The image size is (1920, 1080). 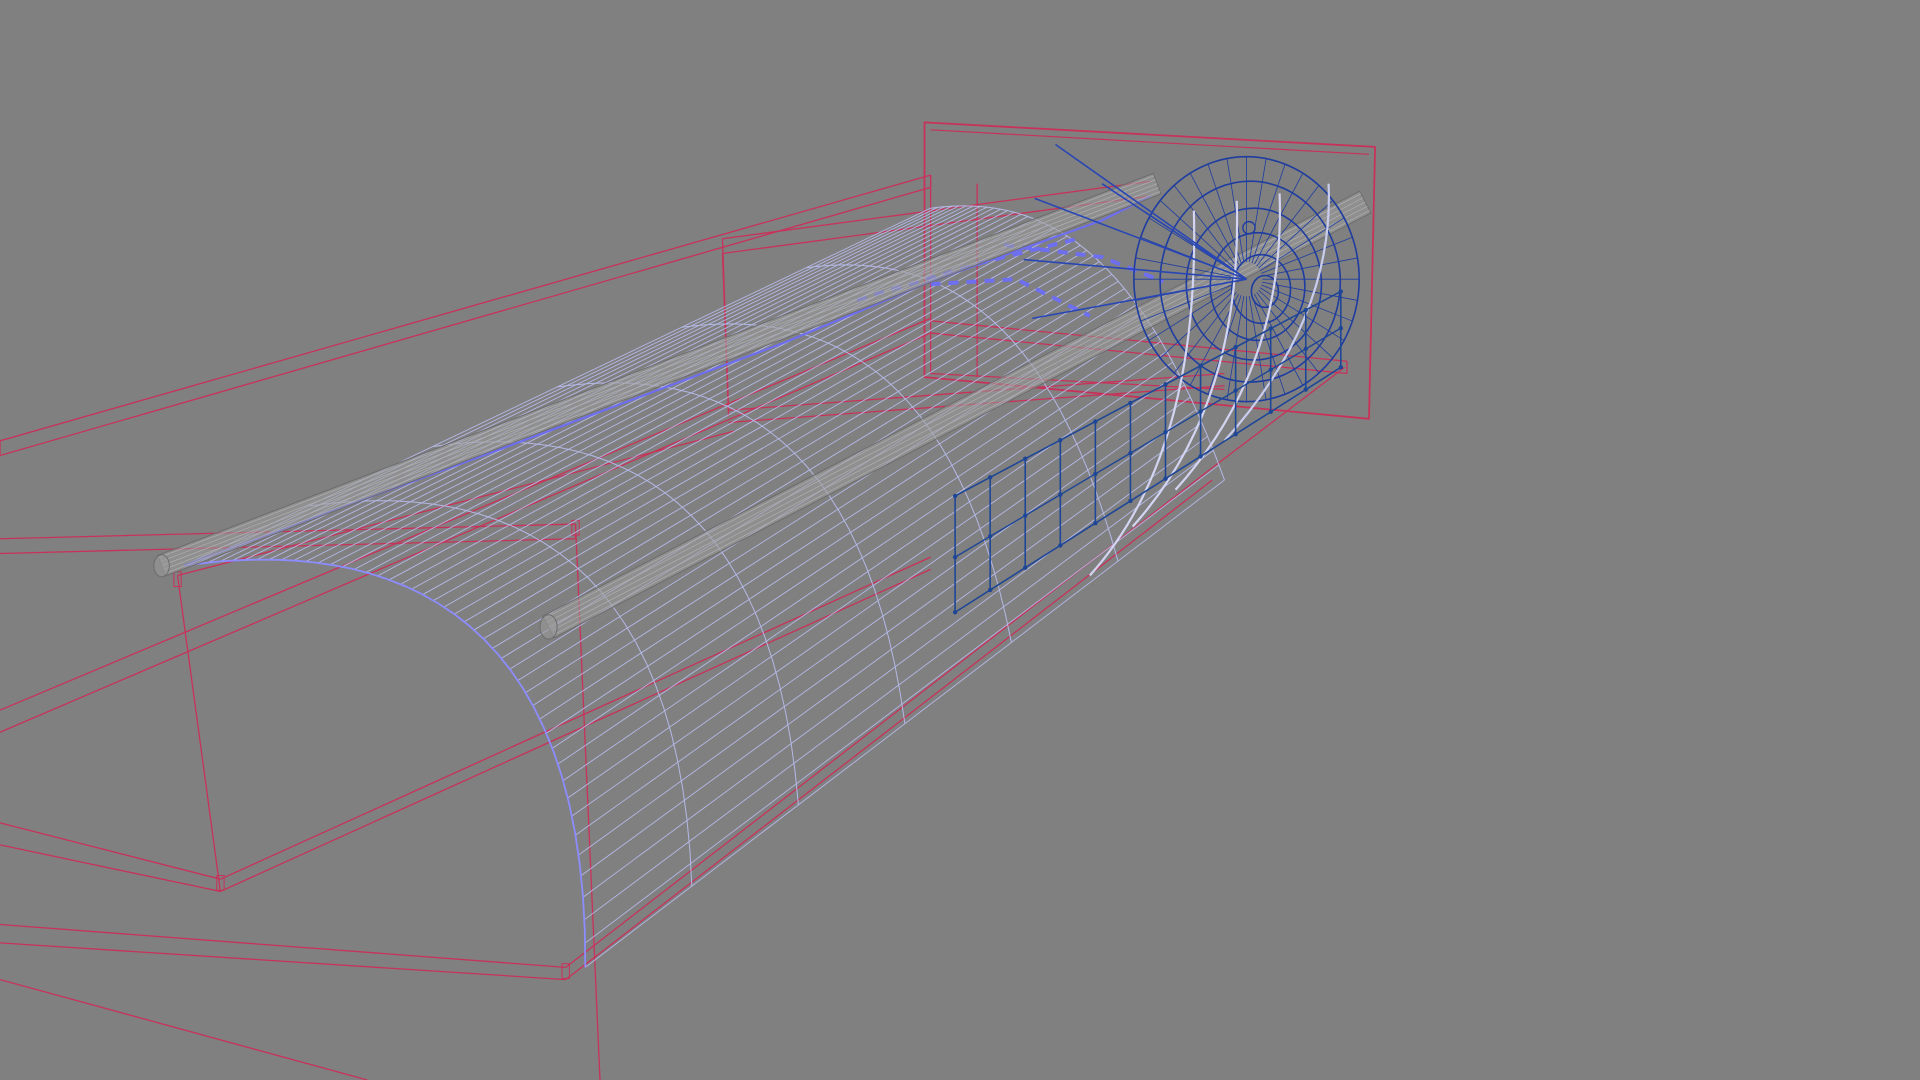 I want to click on ladder-rail-middle, so click(x=1148, y=442).